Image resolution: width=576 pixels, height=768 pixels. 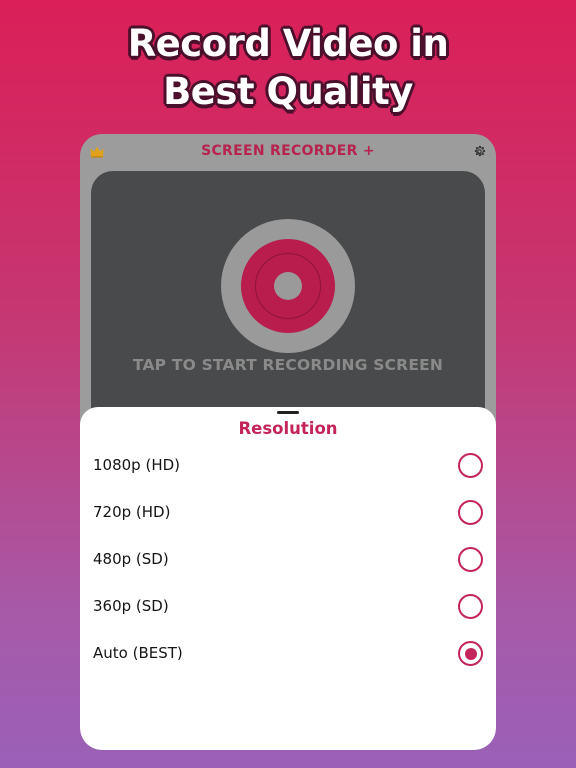 I want to click on app-title: SCREEN RECORDER +, so click(x=288, y=151).